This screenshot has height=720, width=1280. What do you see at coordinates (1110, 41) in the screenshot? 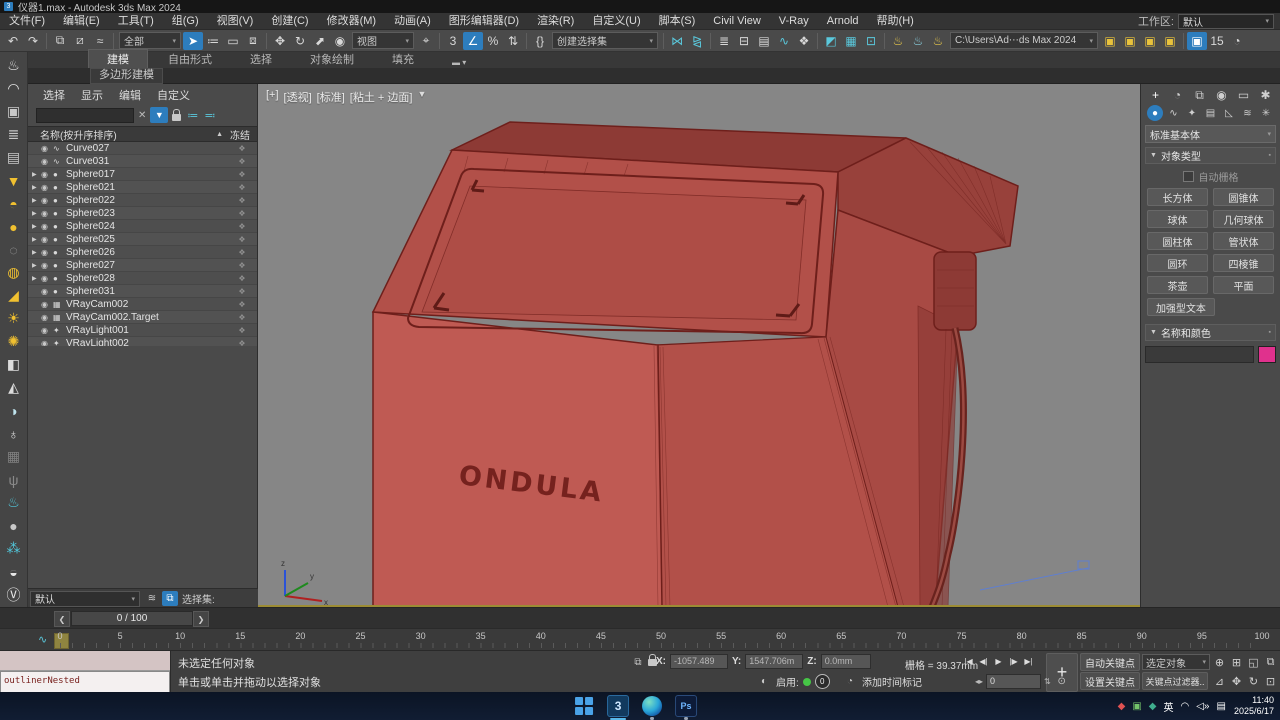
I see `folder-new-icon: ▣` at bounding box center [1110, 41].